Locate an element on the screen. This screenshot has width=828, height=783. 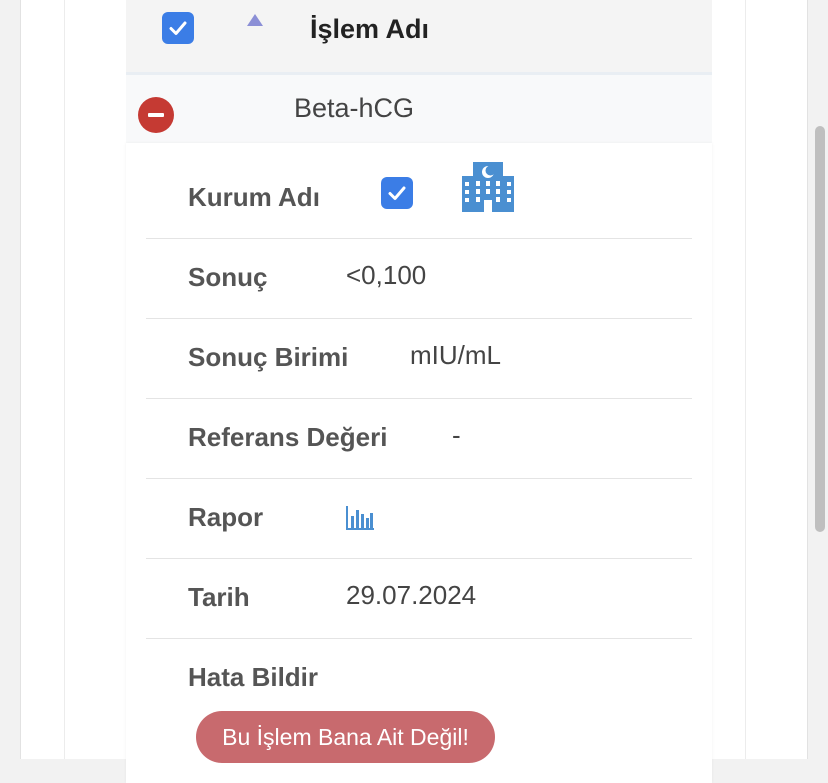
bar-chart-icon is located at coordinates (360, 520).